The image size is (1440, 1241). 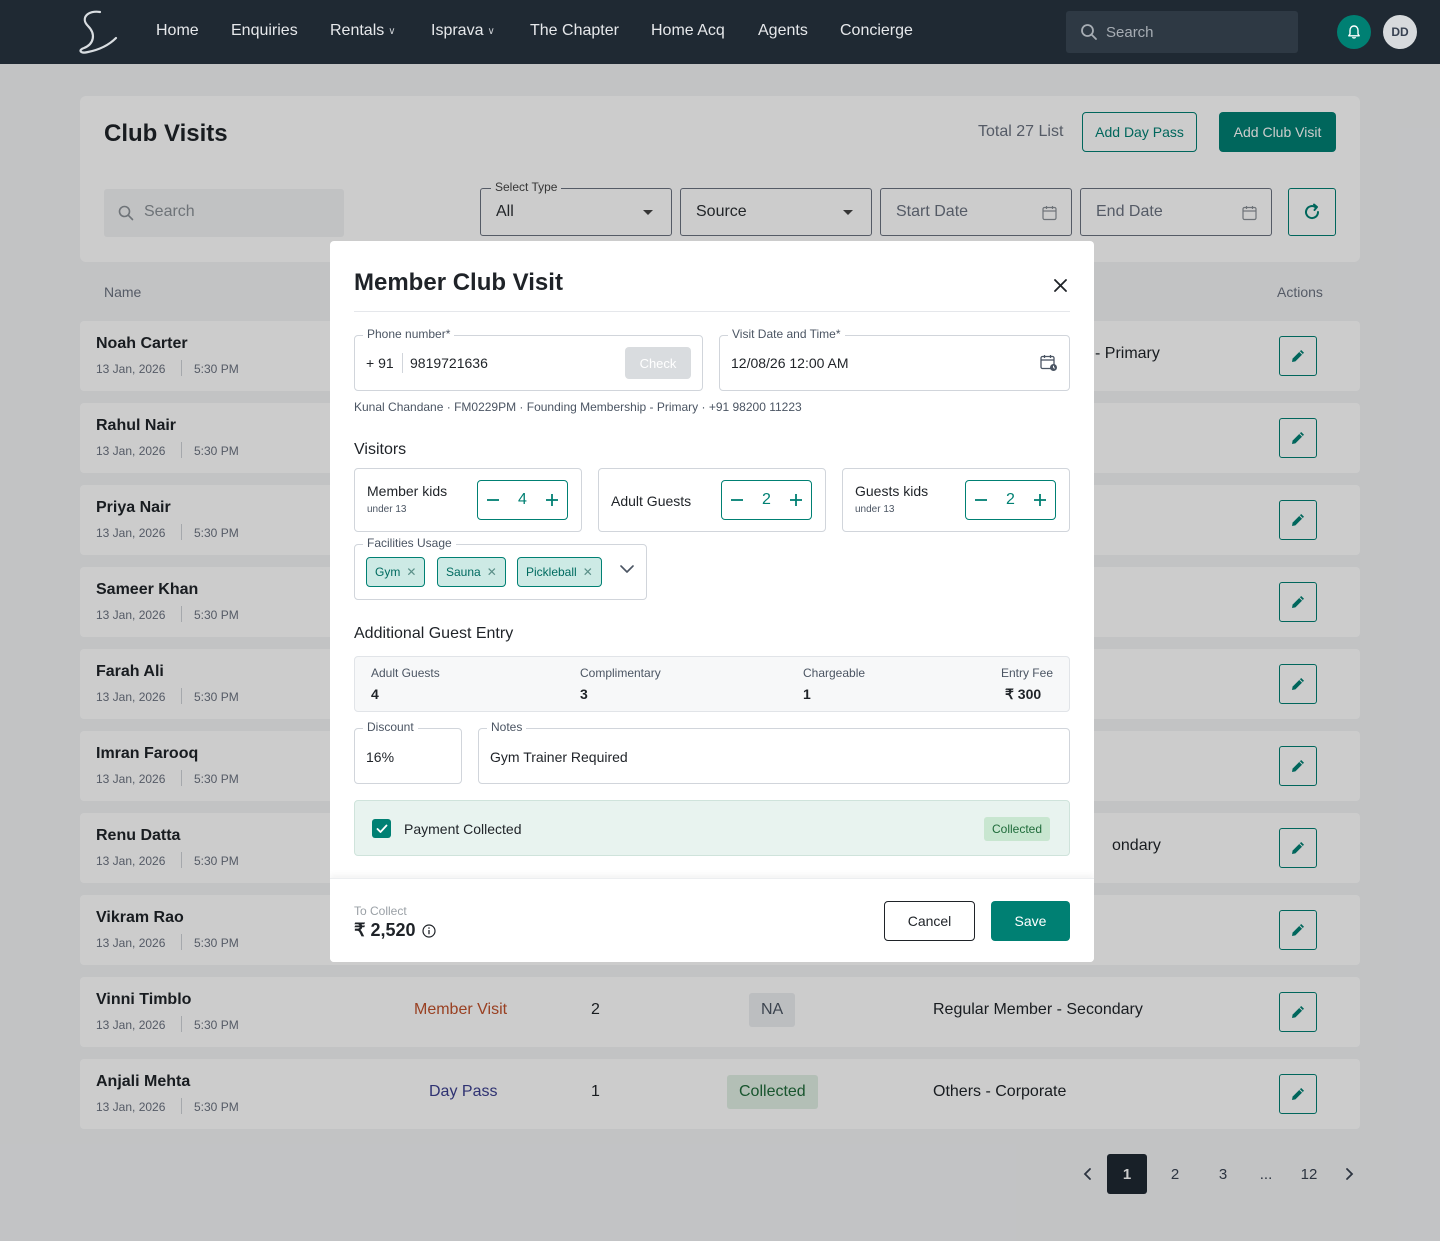 I want to click on close-button, so click(x=1060, y=285).